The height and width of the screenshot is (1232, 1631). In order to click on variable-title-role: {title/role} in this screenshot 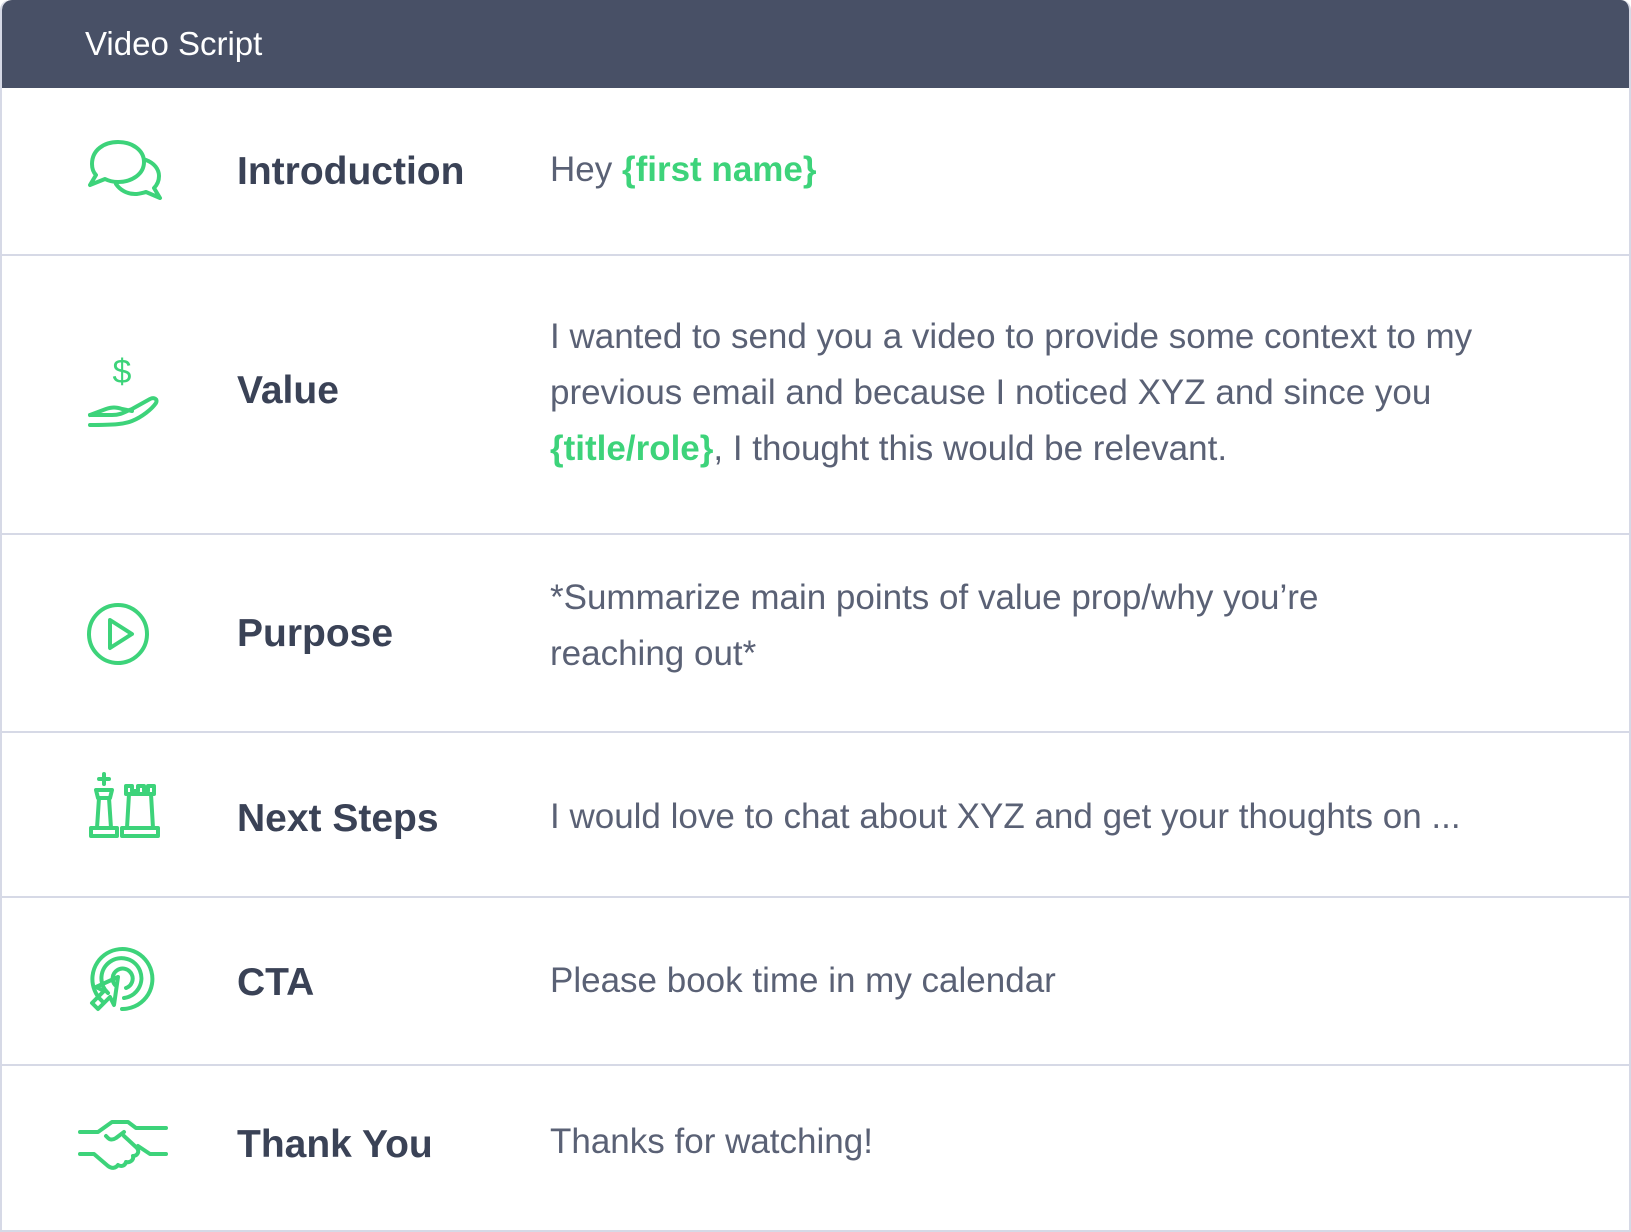, I will do `click(632, 448)`.